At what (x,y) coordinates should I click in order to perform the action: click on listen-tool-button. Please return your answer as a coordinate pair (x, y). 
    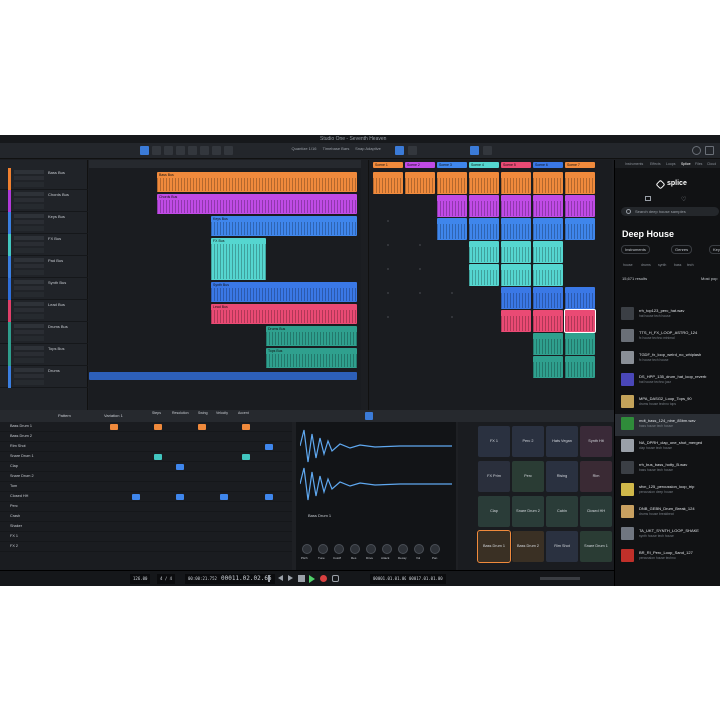
    Looking at the image, I should click on (228, 150).